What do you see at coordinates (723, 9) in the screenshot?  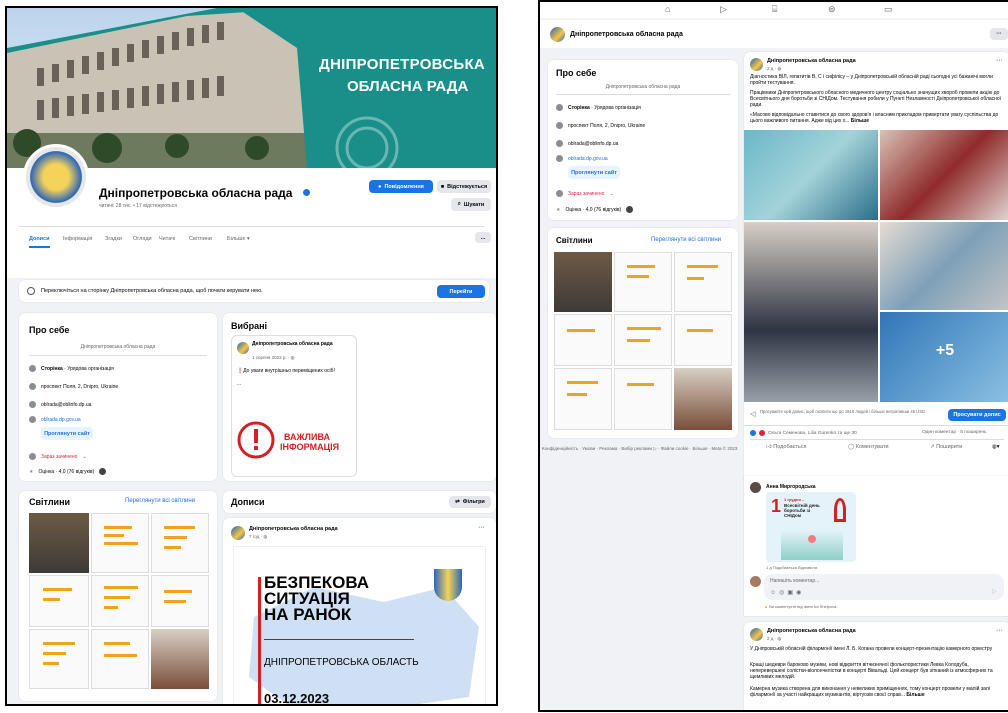 I see `video-icon: ▷` at bounding box center [723, 9].